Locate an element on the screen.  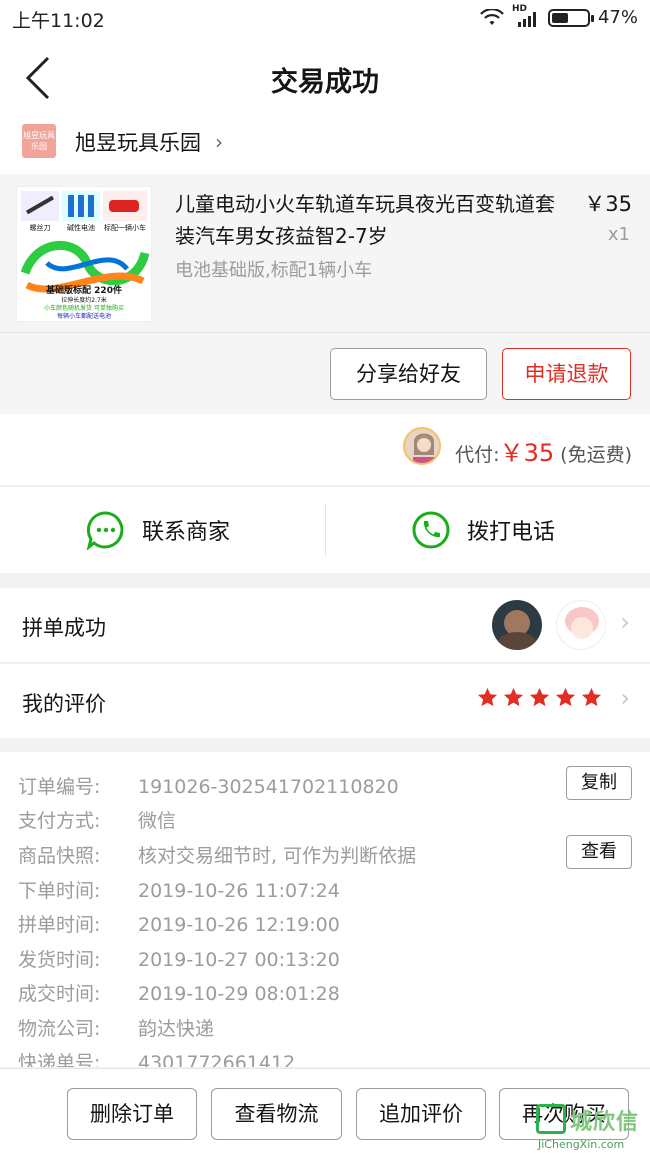
shop-header: 旭昱玩具乐园 旭昱玩具乐园 › is located at coordinates (325, 146).